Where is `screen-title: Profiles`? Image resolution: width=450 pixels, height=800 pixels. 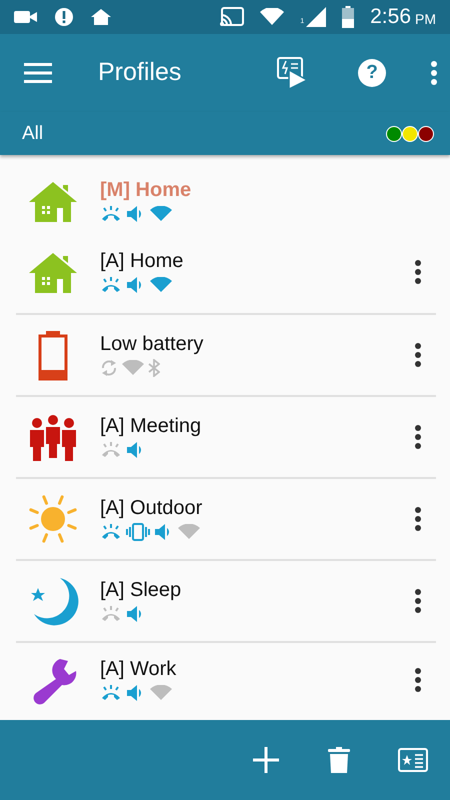 screen-title: Profiles is located at coordinates (140, 72).